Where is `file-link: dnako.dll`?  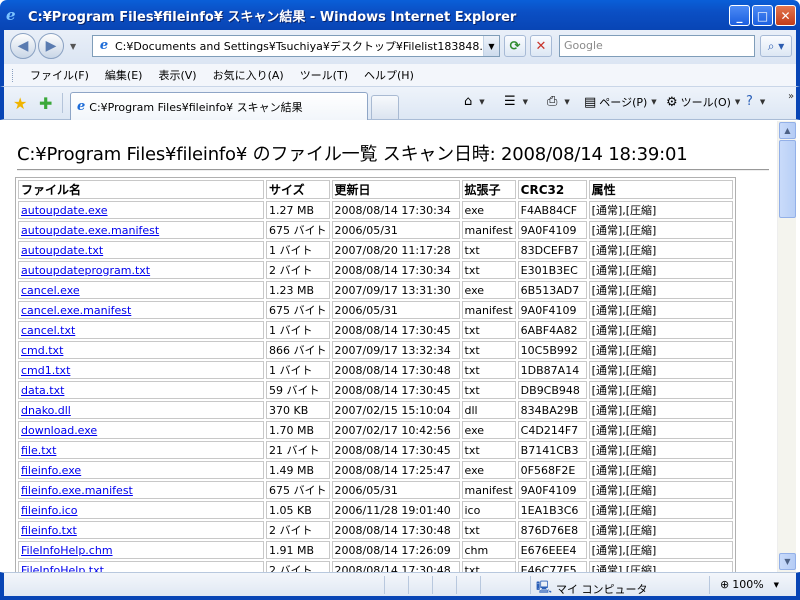 file-link: dnako.dll is located at coordinates (46, 410).